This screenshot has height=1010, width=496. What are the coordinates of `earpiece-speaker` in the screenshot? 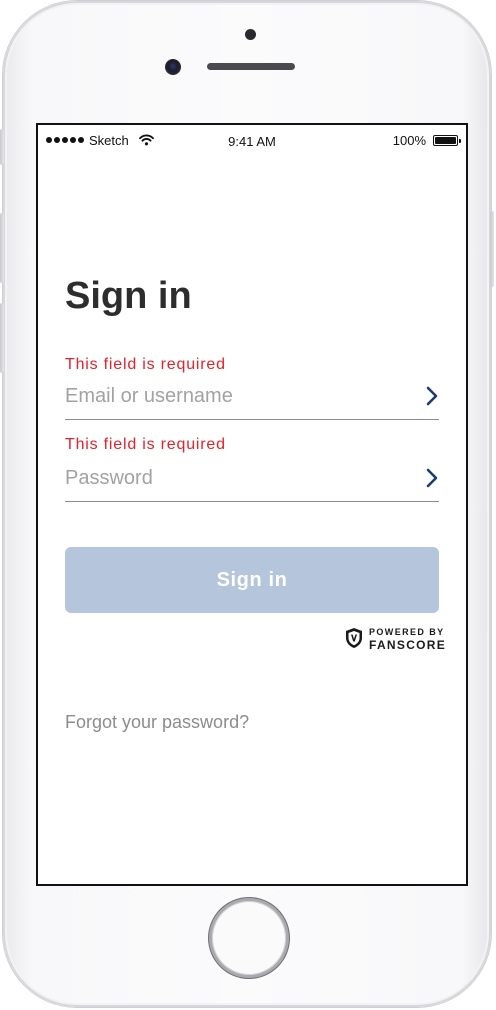 It's located at (251, 66).